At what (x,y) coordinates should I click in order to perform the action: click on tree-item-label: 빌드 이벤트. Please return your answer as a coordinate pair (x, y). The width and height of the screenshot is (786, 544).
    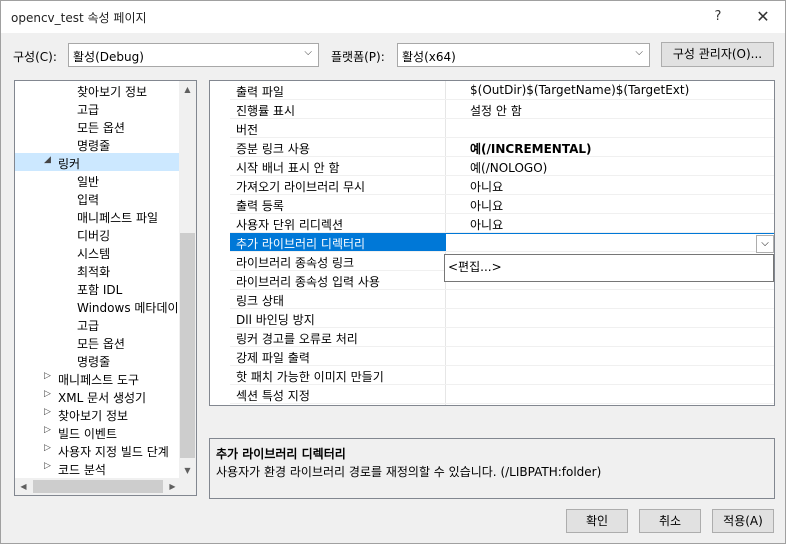
    Looking at the image, I should click on (88, 434).